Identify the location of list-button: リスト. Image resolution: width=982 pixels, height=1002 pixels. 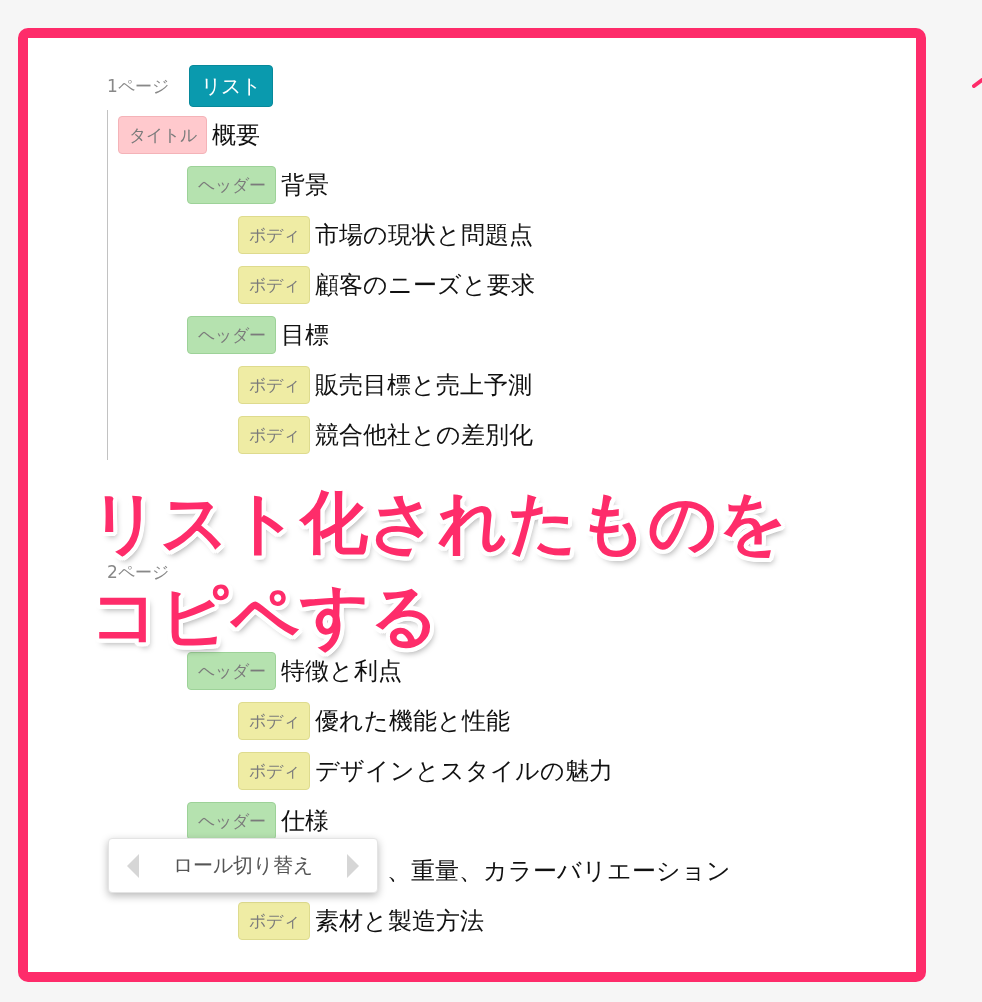
(230, 86).